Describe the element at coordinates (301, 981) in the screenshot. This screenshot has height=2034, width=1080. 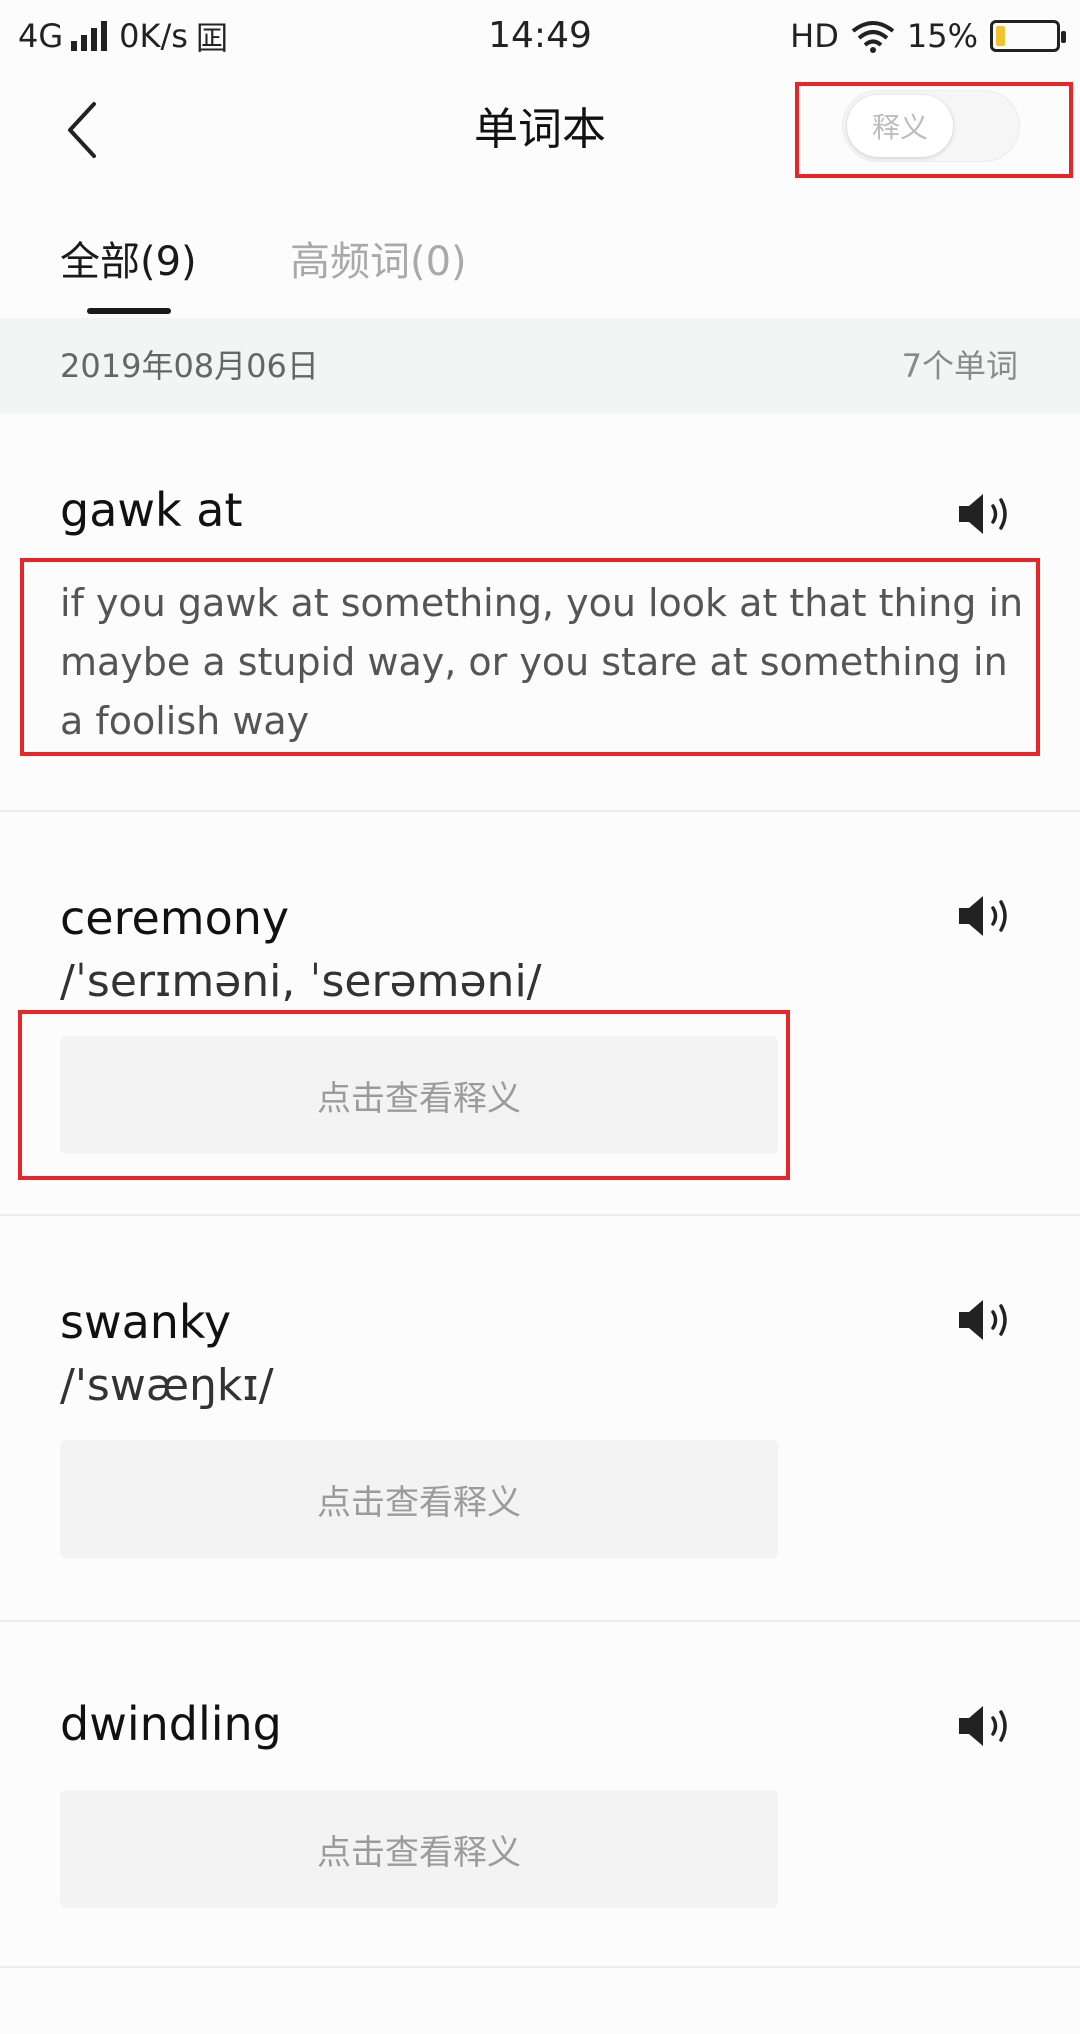
I see `word-phonetic: /ˈserɪməni, ˈserəməni/` at that location.